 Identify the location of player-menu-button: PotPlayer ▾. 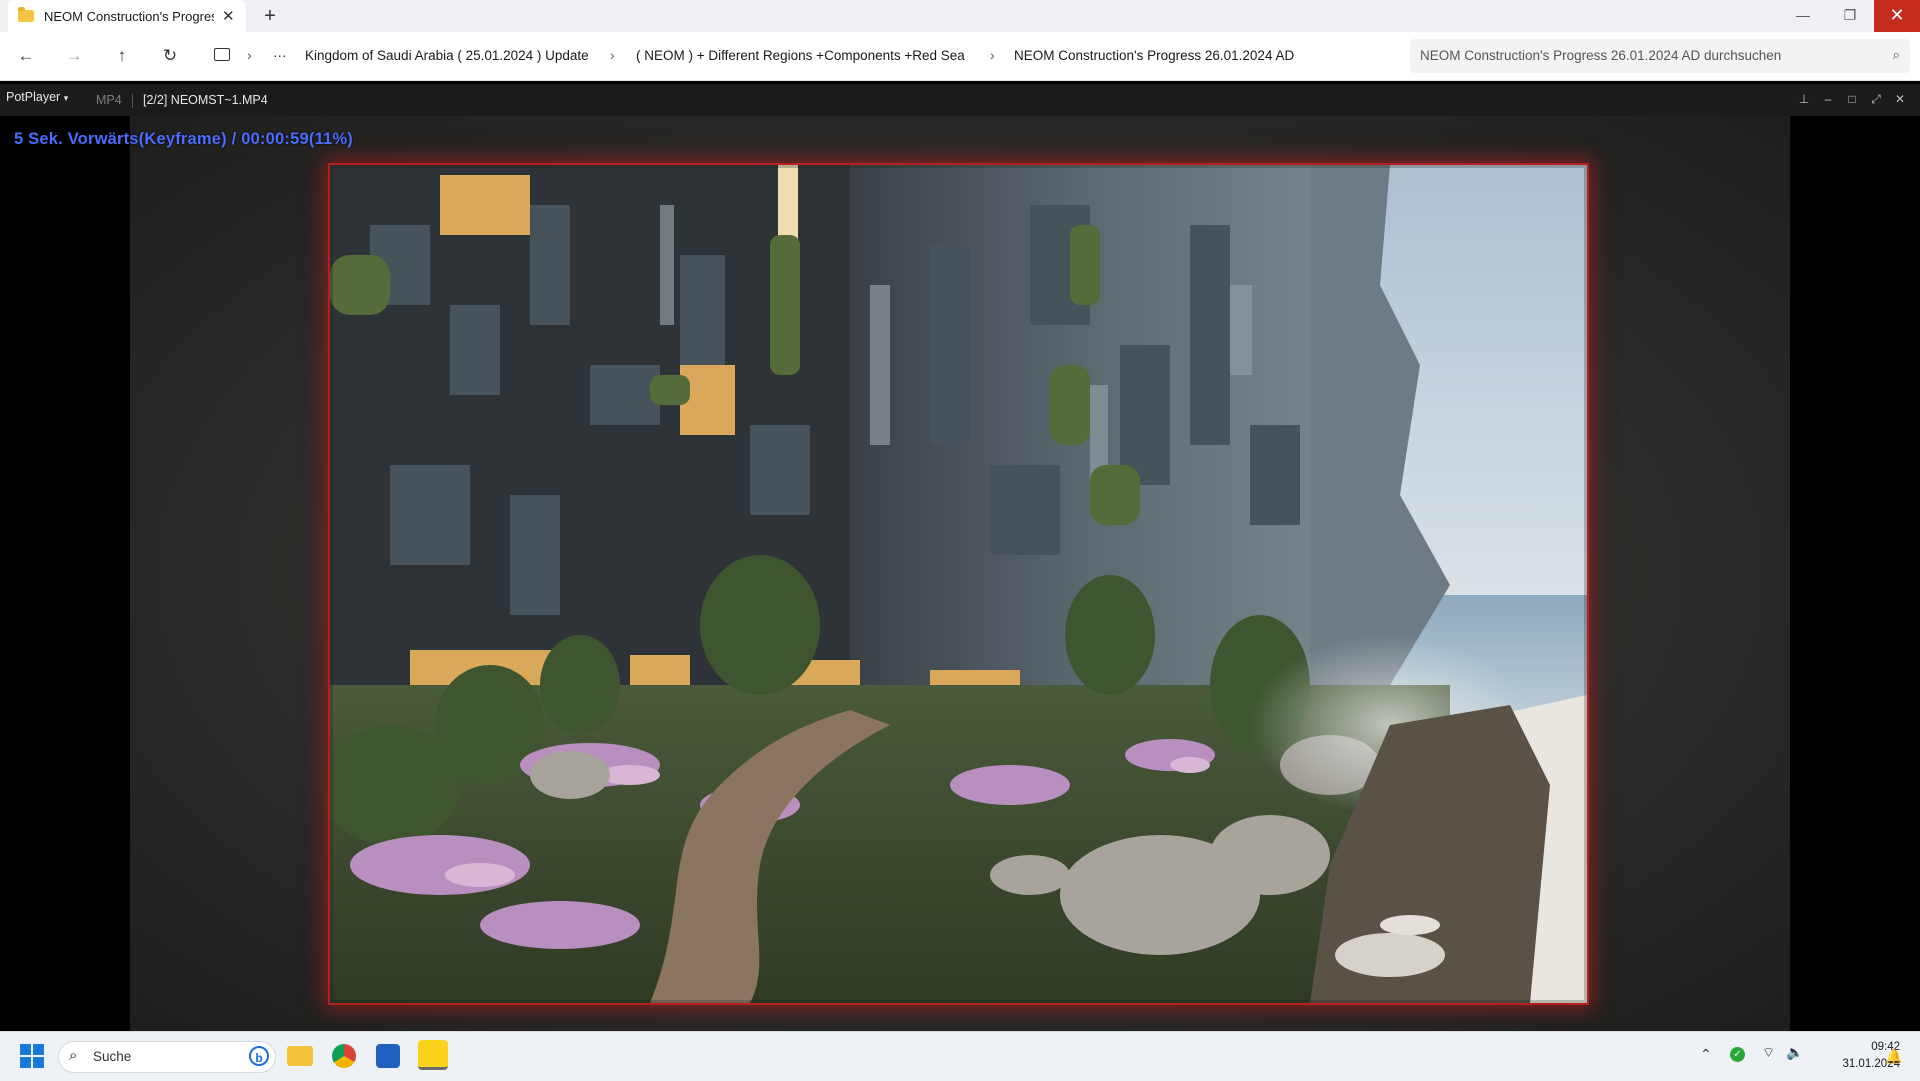
(37, 97).